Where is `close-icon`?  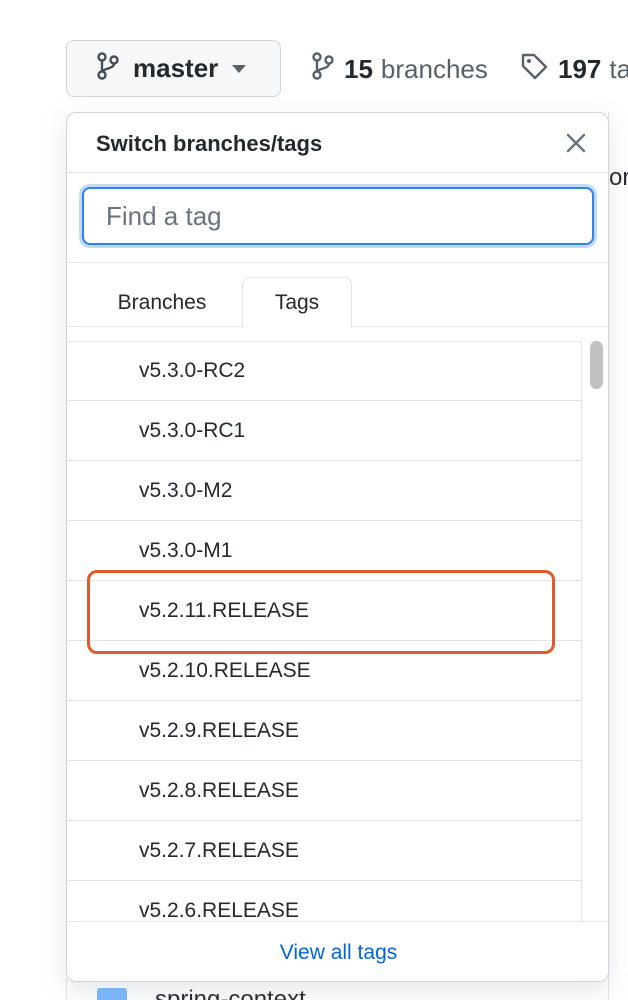
close-icon is located at coordinates (576, 143).